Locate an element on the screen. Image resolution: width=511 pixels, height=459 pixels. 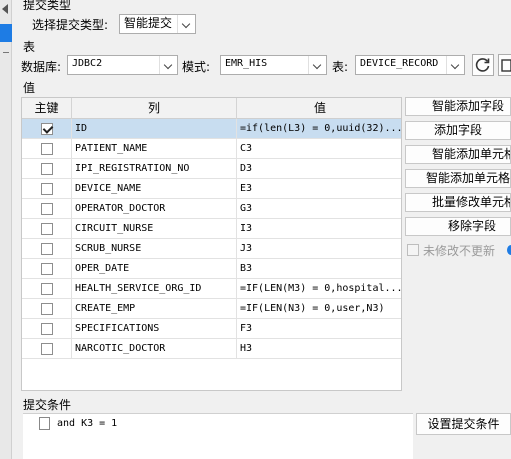
table-row: SPECIFICATIONS F3 is located at coordinates (211, 329).